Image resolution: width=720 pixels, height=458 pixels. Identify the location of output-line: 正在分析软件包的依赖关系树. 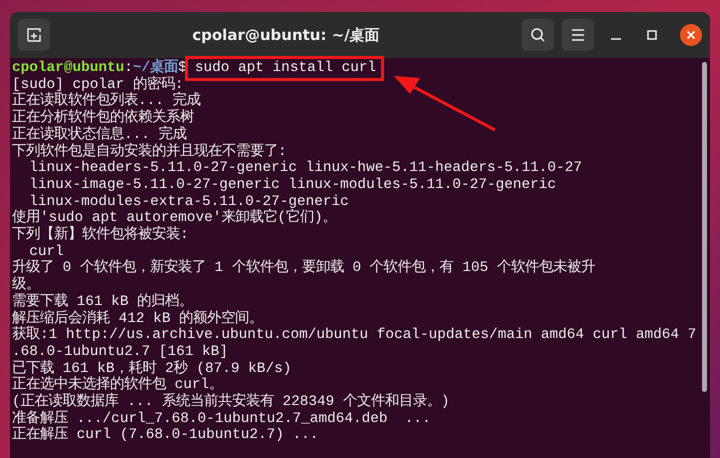
(103, 118).